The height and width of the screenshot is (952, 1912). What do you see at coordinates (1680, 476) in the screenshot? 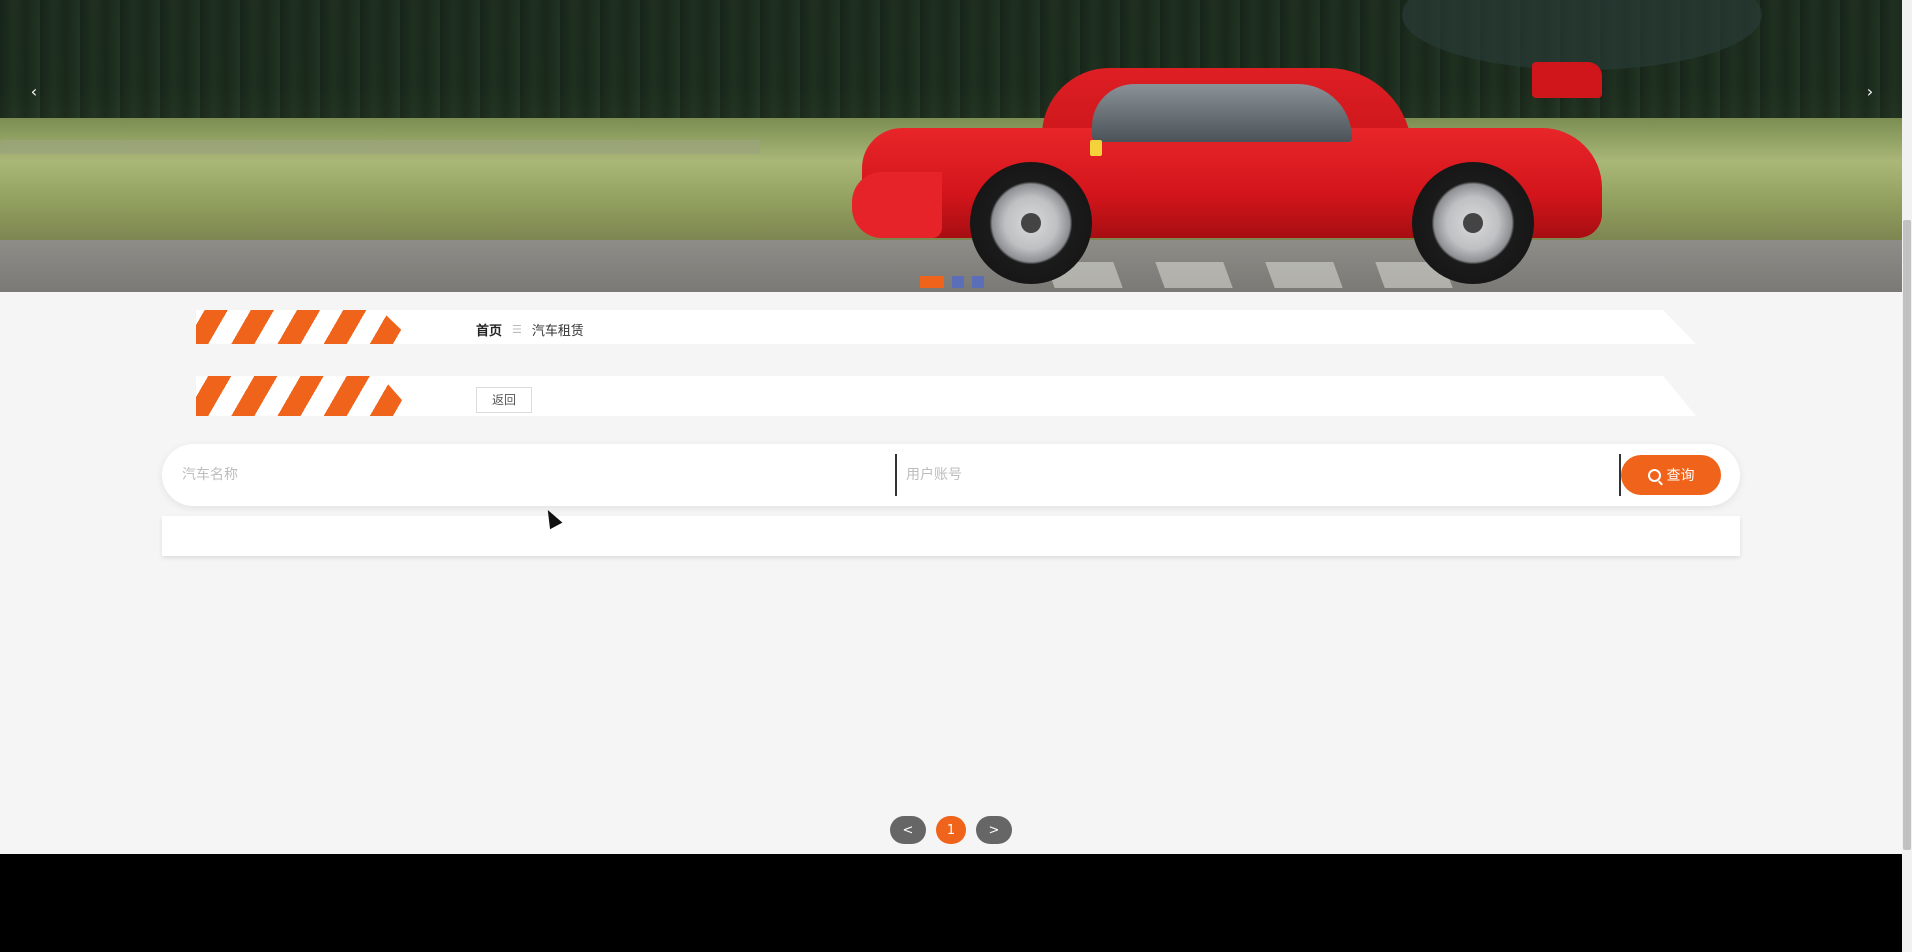
I see `search-button-label: 查询` at bounding box center [1680, 476].